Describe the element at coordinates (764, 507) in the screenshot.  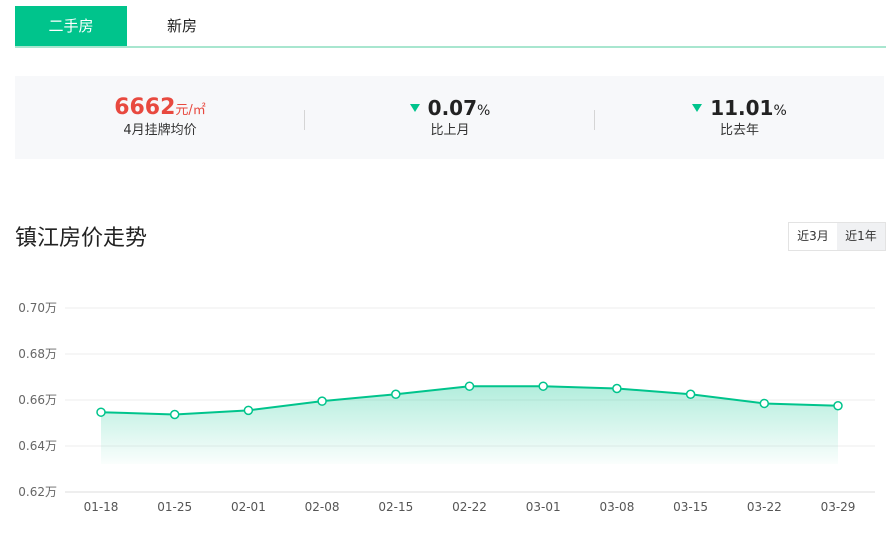
I see `x-tick-label: 03-22` at that location.